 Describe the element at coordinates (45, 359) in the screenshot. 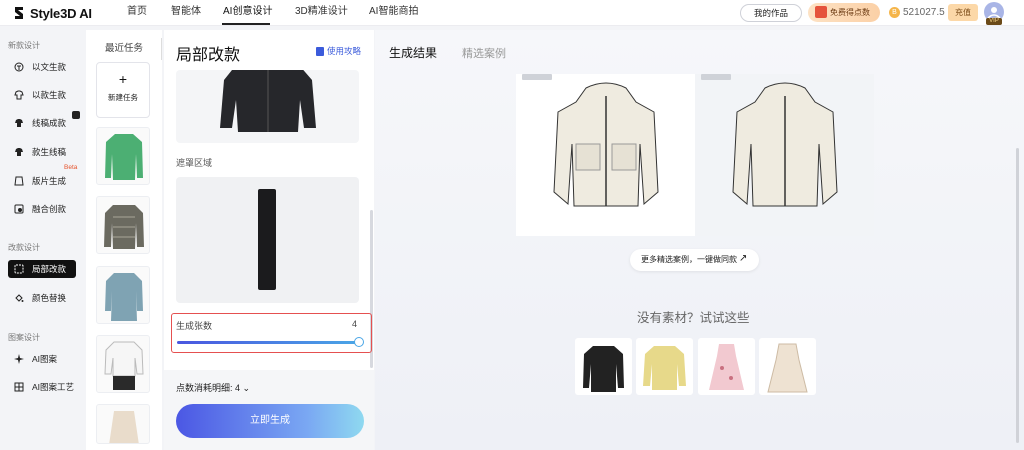

I see `sidebar-item-label: AI图案` at that location.